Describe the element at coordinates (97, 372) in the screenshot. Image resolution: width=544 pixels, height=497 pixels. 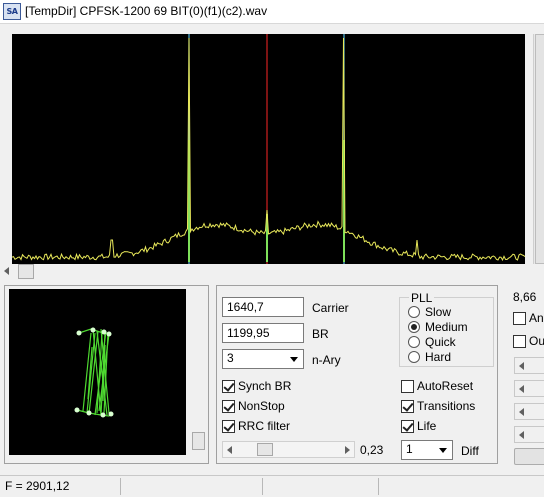
I see `eye-pattern-display` at that location.